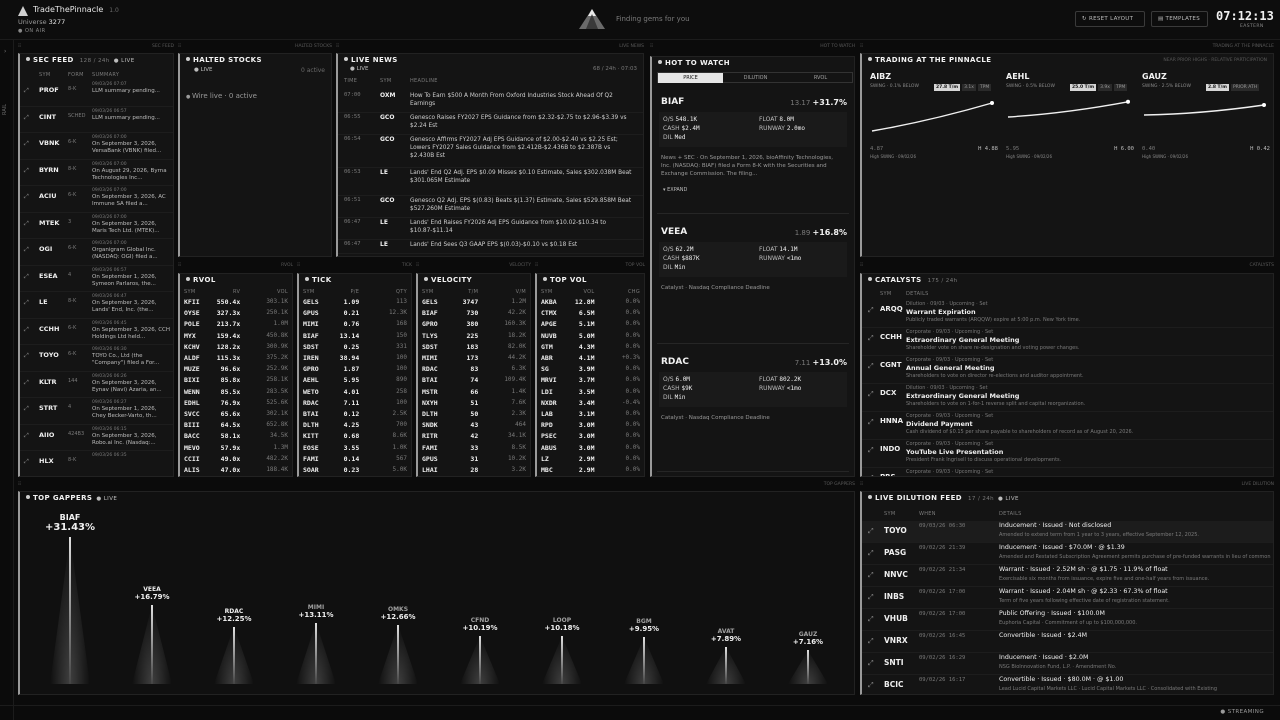 The image size is (1280, 720). Describe the element at coordinates (96, 48) in the screenshot. I see `sec-feed-strip: ⠿ SEC FEED` at that location.